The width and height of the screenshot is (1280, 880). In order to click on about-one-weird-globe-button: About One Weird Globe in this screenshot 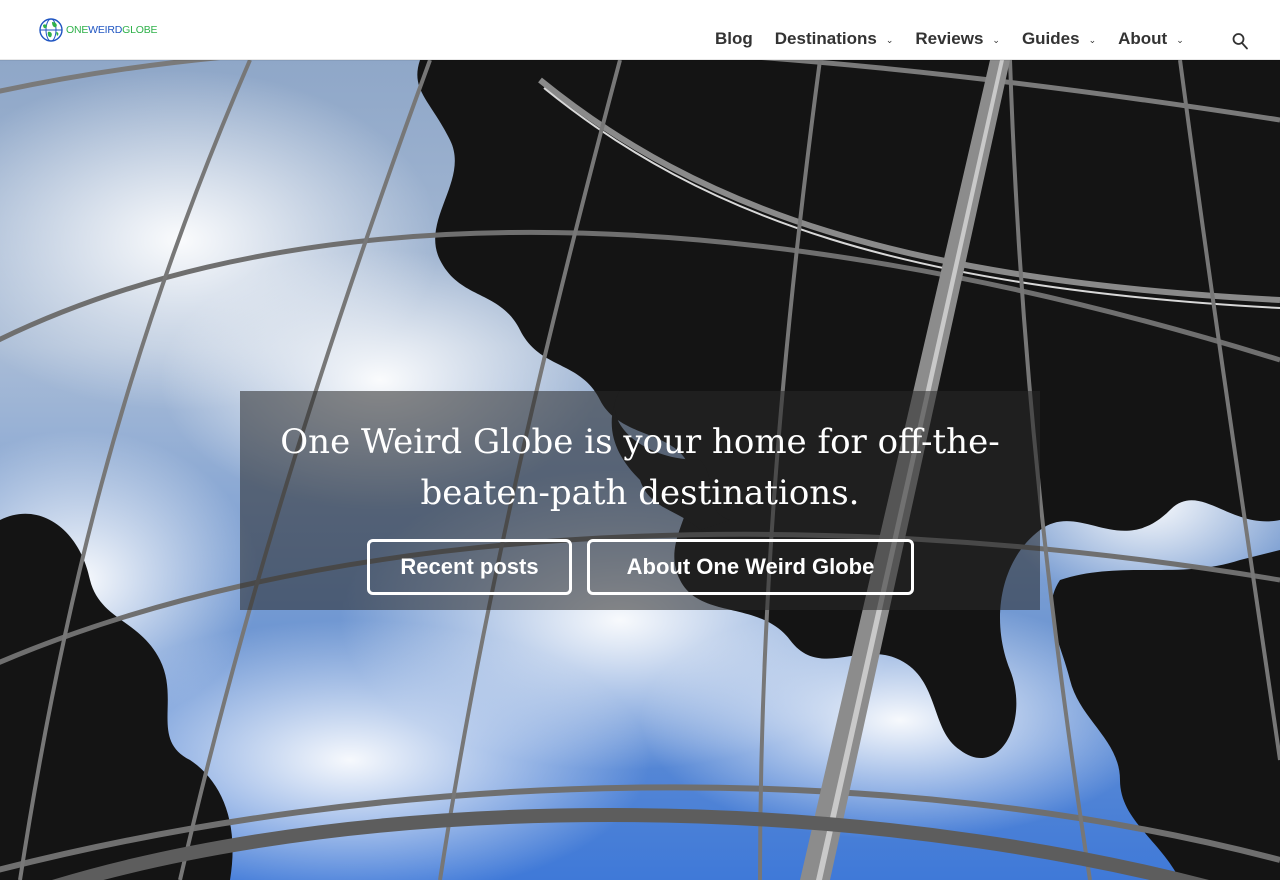, I will do `click(750, 567)`.